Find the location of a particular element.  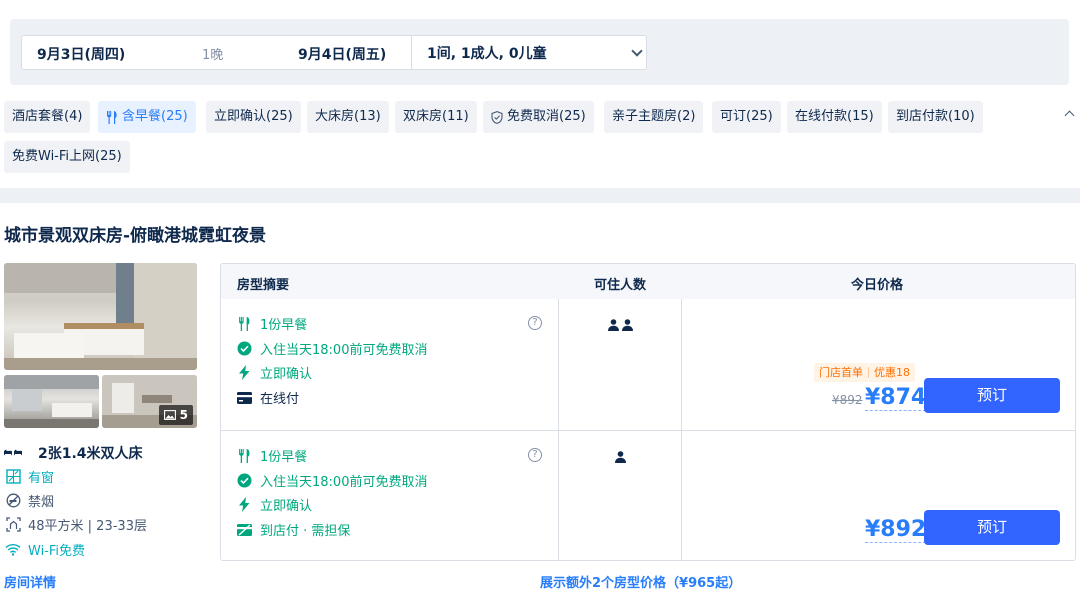

bed-info: 2张1.4米双人床 is located at coordinates (73, 453).